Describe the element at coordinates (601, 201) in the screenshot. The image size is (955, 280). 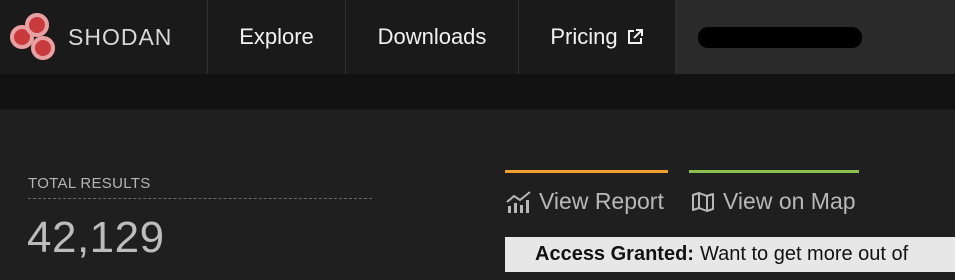
I see `view-report-label: View Report` at that location.